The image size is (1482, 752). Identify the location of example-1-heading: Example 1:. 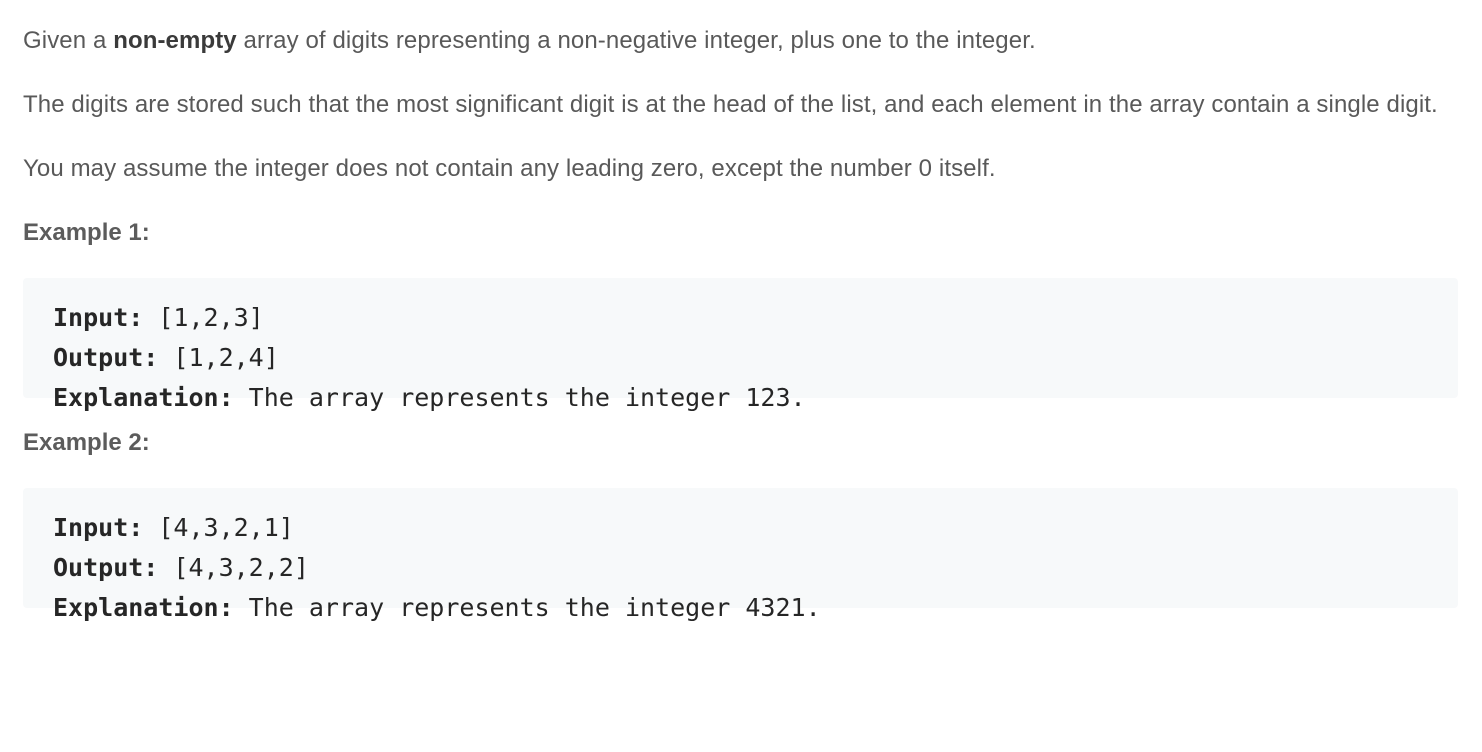
(86, 232).